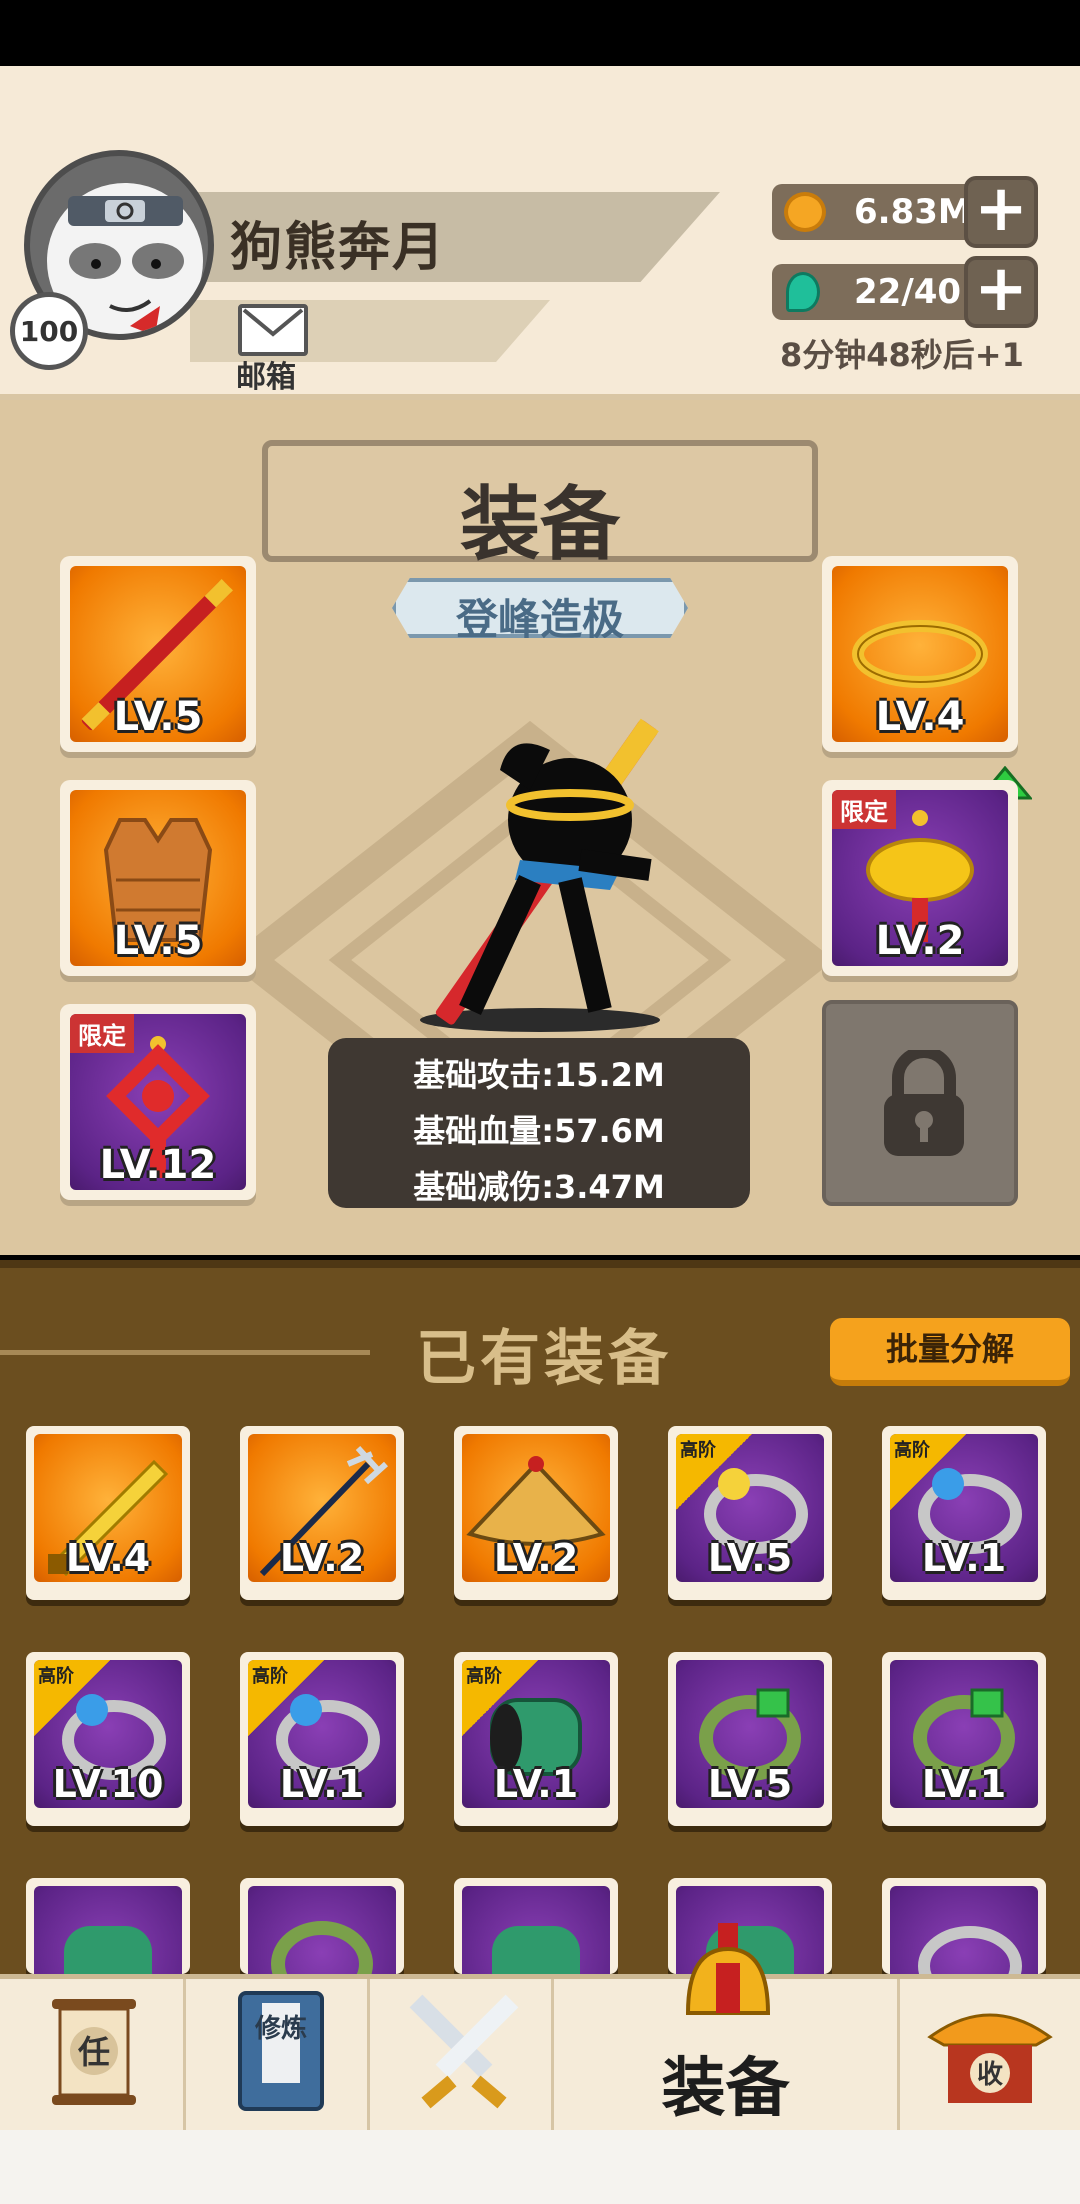 This screenshot has height=2204, width=1080. What do you see at coordinates (280, 2028) in the screenshot?
I see `svg-text: 修炼` at bounding box center [280, 2028].